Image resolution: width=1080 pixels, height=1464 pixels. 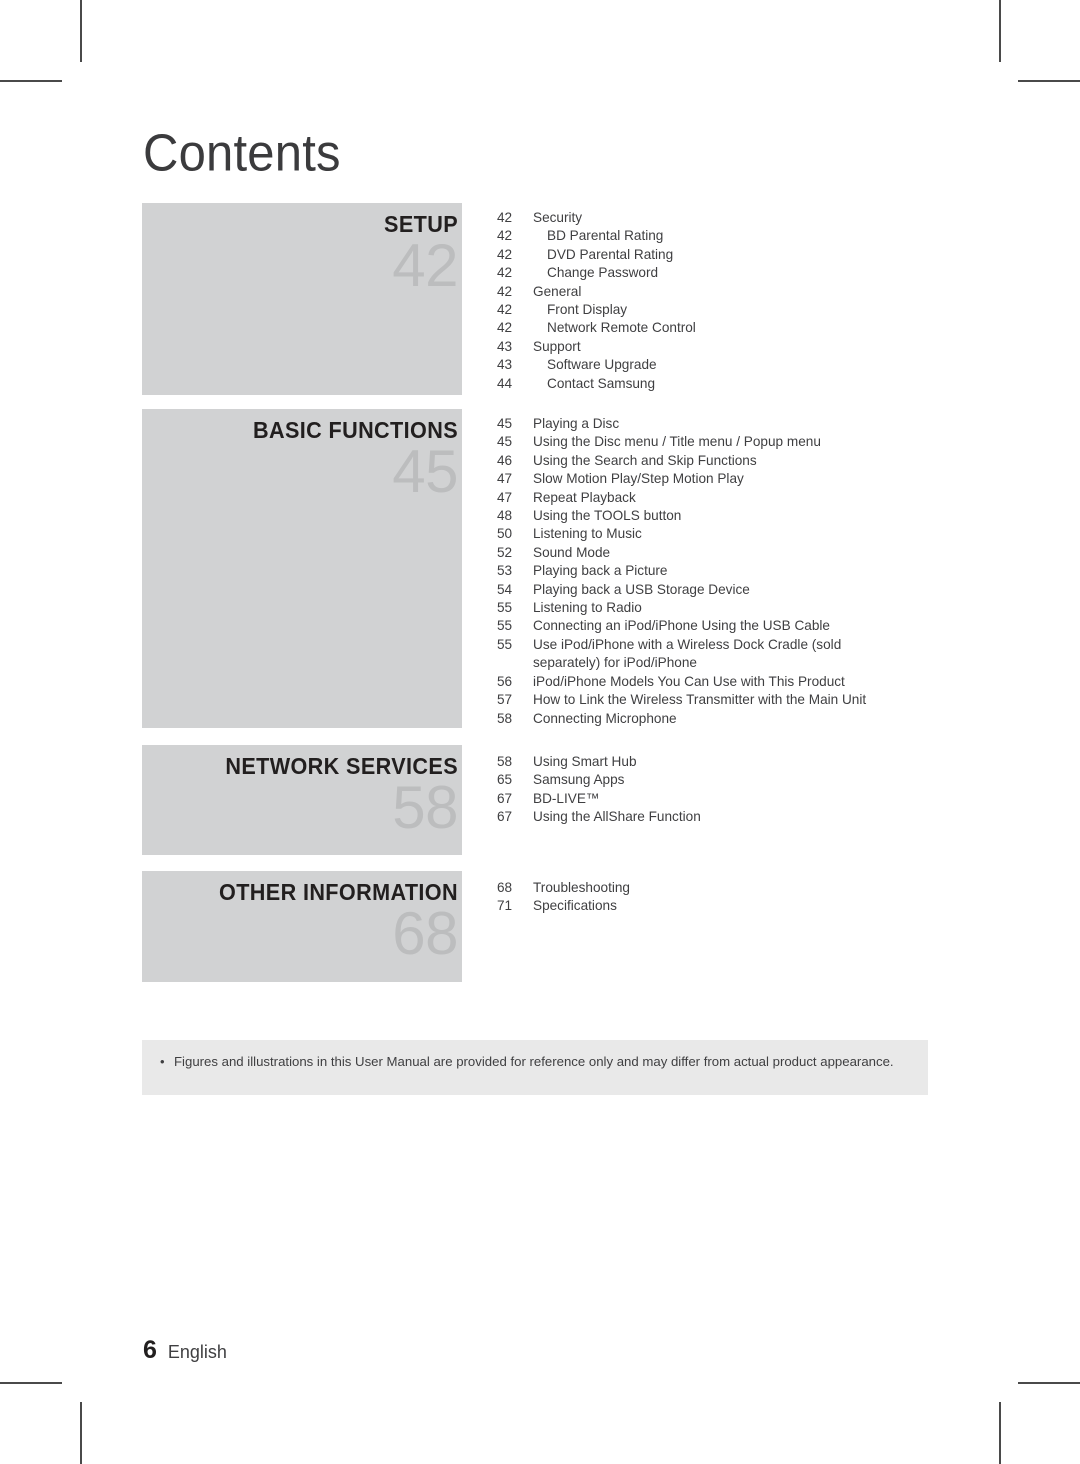 What do you see at coordinates (31, 81) in the screenshot?
I see `crop-mark-top-left-horizontal` at bounding box center [31, 81].